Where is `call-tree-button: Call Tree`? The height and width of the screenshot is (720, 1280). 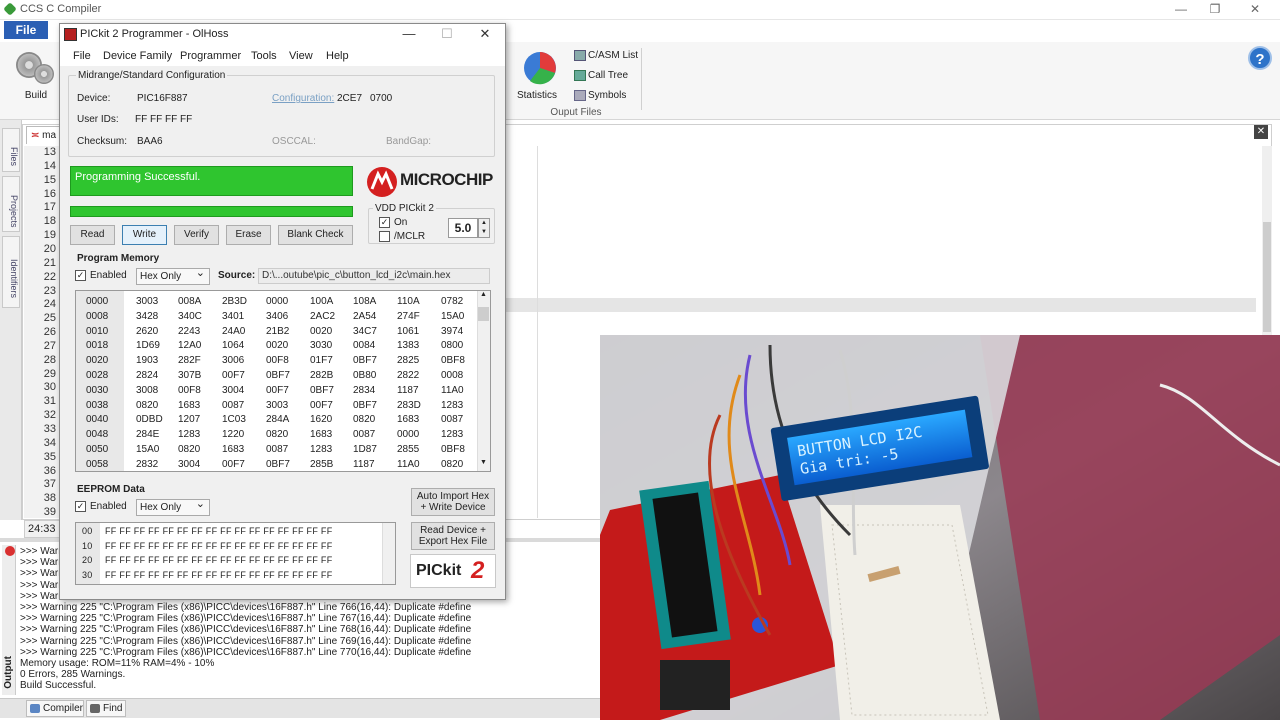
call-tree-button: Call Tree is located at coordinates (608, 75).